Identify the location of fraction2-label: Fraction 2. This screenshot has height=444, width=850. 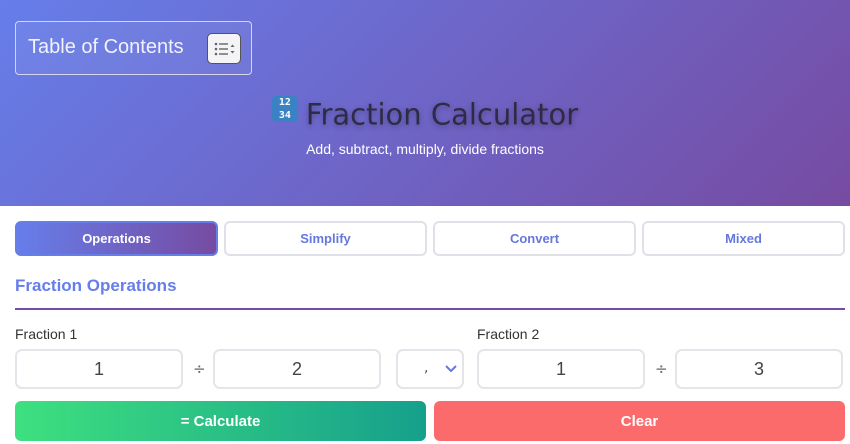
(508, 334).